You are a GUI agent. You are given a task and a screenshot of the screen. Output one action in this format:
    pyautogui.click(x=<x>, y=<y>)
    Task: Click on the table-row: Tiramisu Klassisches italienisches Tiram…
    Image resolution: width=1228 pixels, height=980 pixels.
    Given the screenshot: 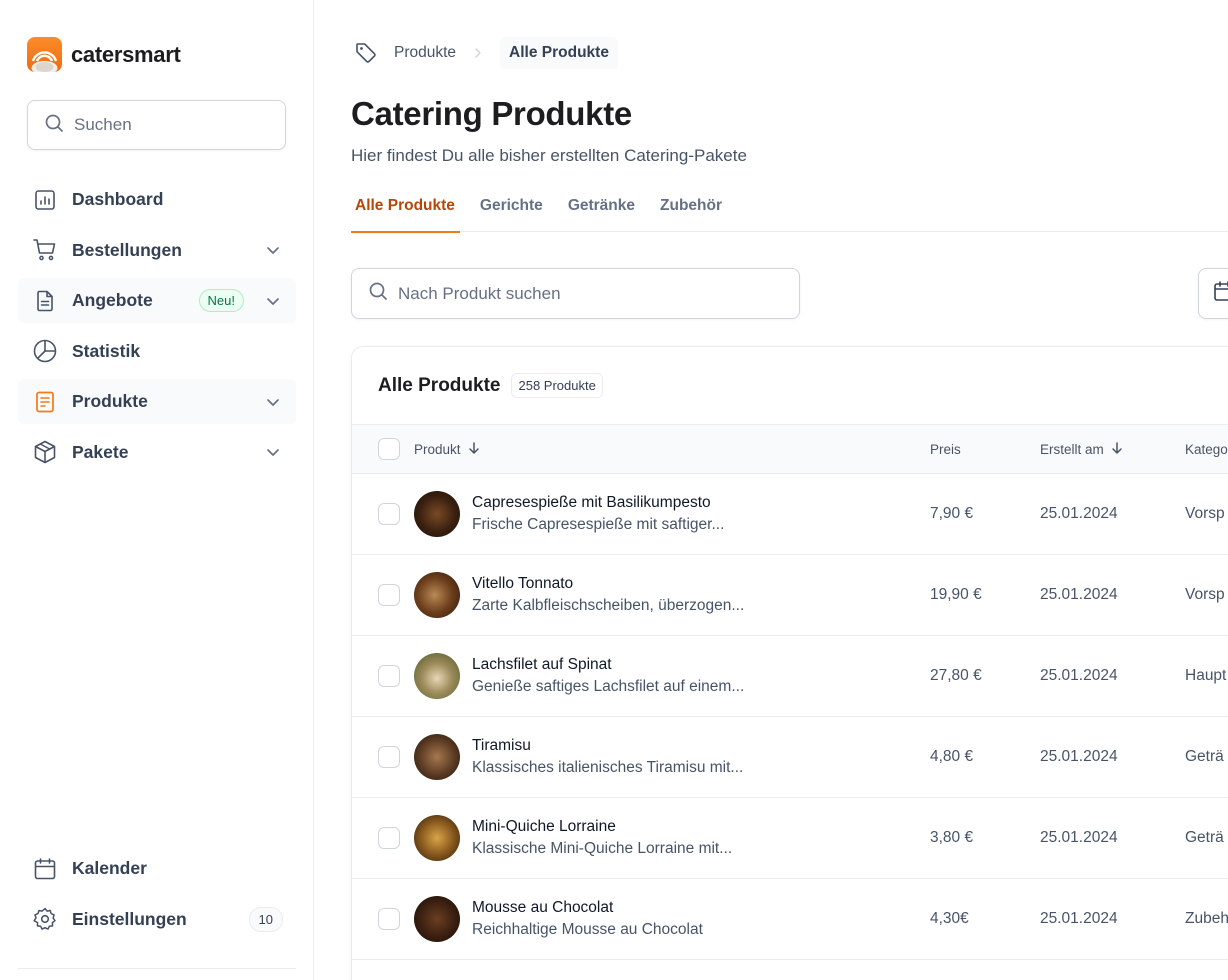 What is the action you would take?
    pyautogui.click(x=790, y=757)
    